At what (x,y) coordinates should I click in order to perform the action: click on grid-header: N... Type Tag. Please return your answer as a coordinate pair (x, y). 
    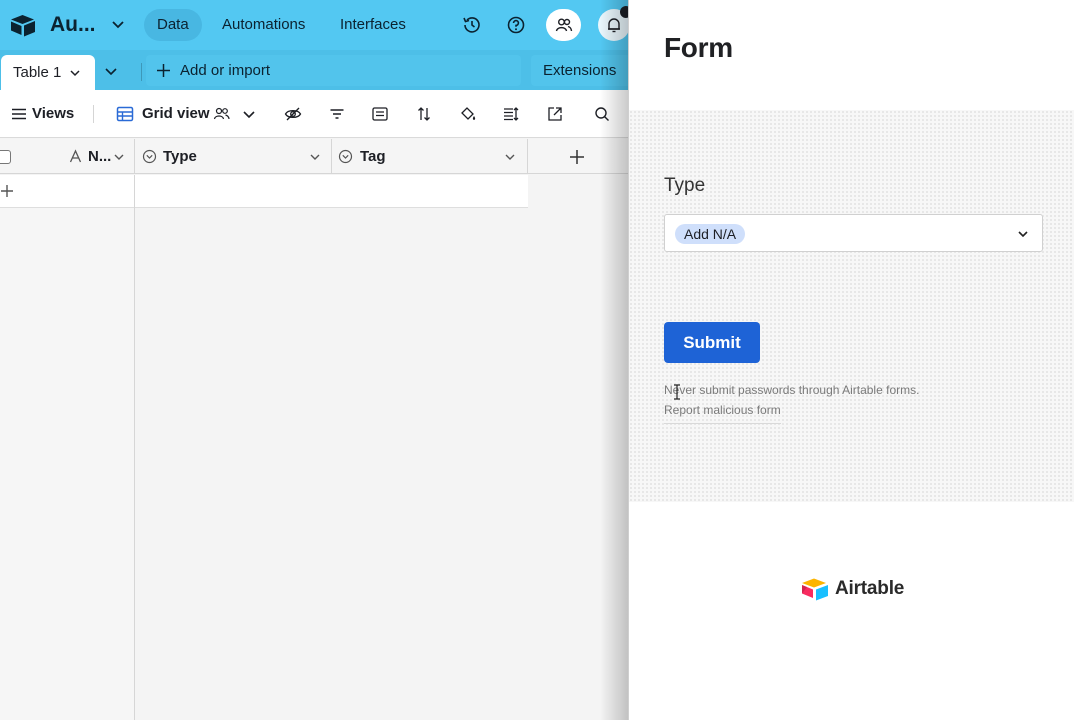
    Looking at the image, I should click on (315, 156).